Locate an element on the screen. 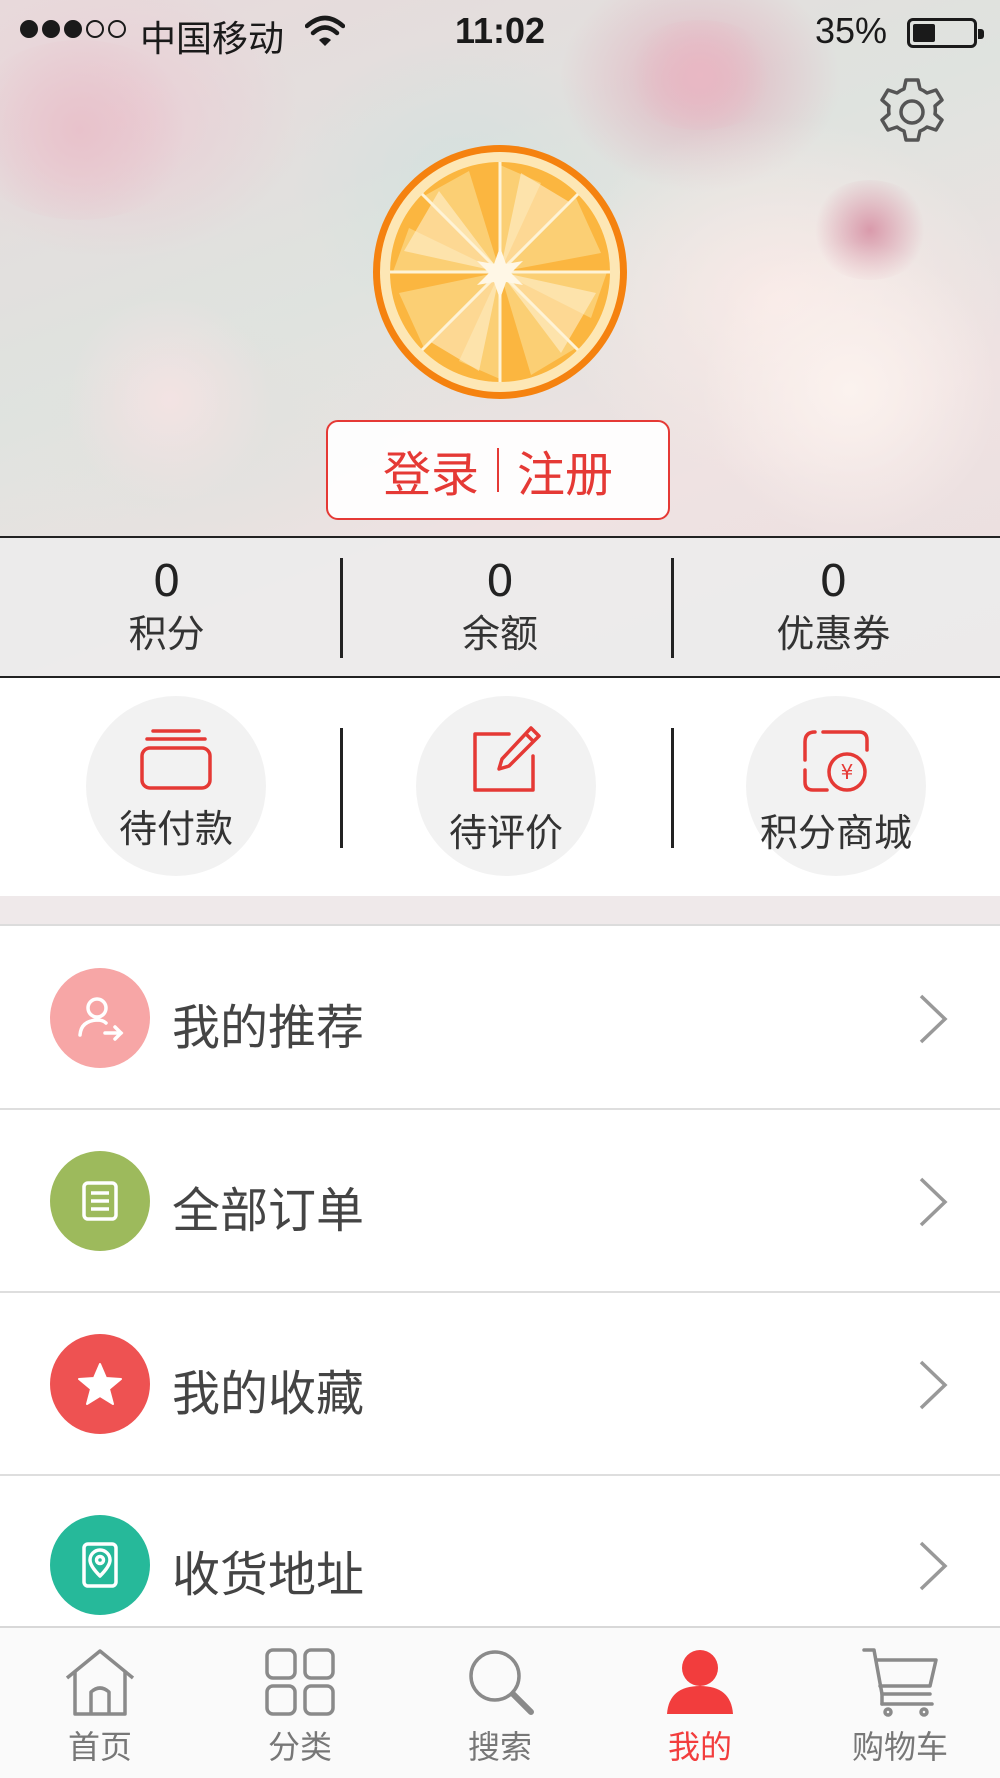 This screenshot has height=1778, width=1000. stat-label: 优惠券 is located at coordinates (833, 634).